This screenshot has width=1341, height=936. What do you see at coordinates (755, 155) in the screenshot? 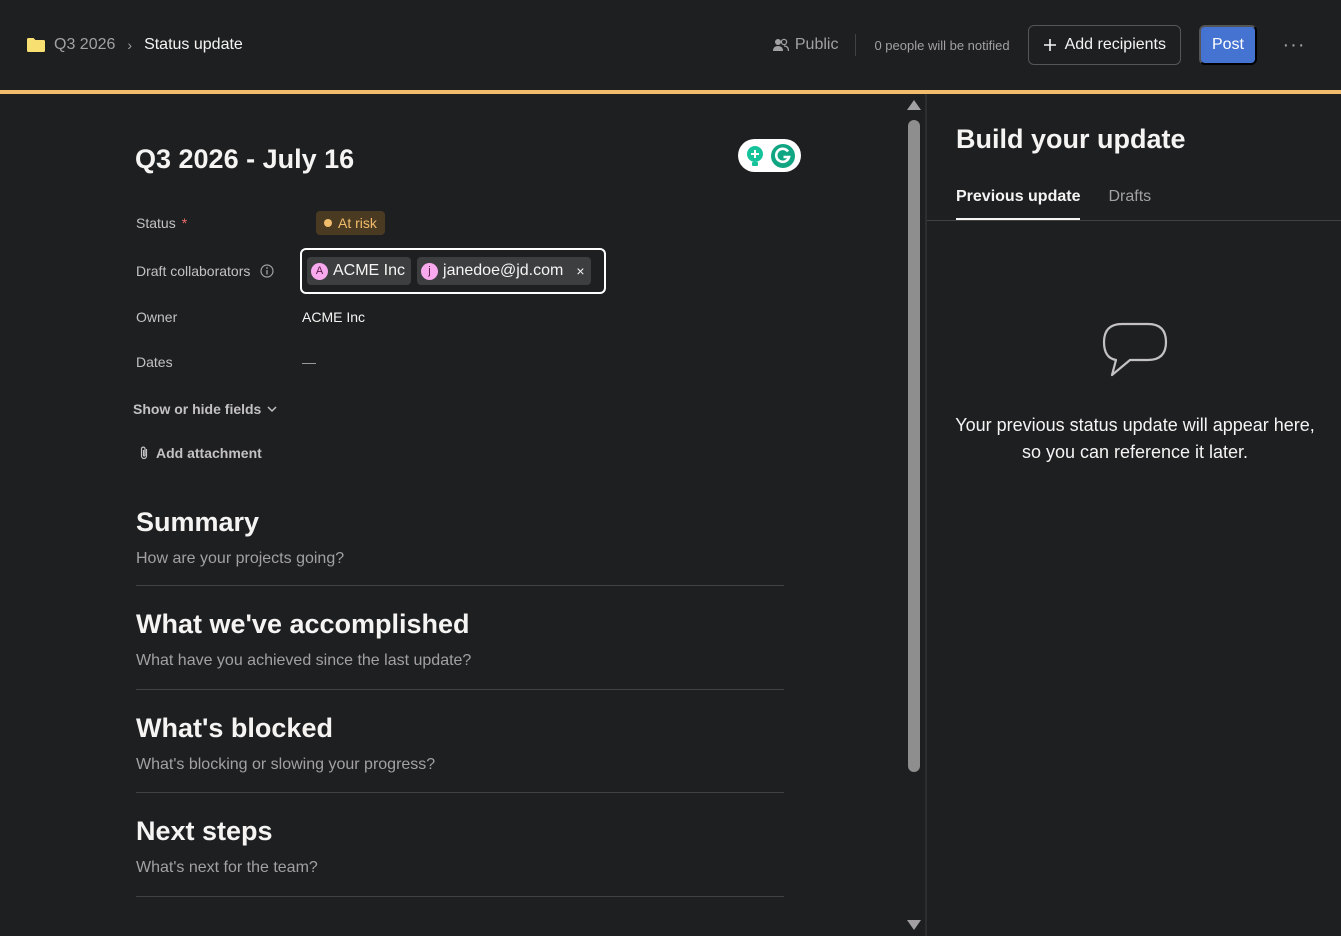
I see `lightbulb-icon` at bounding box center [755, 155].